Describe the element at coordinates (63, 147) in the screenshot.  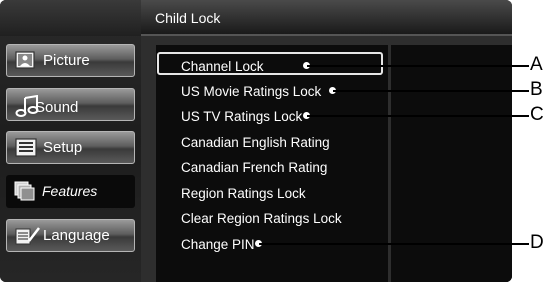
I see `sidebar-item-label: Setup` at that location.